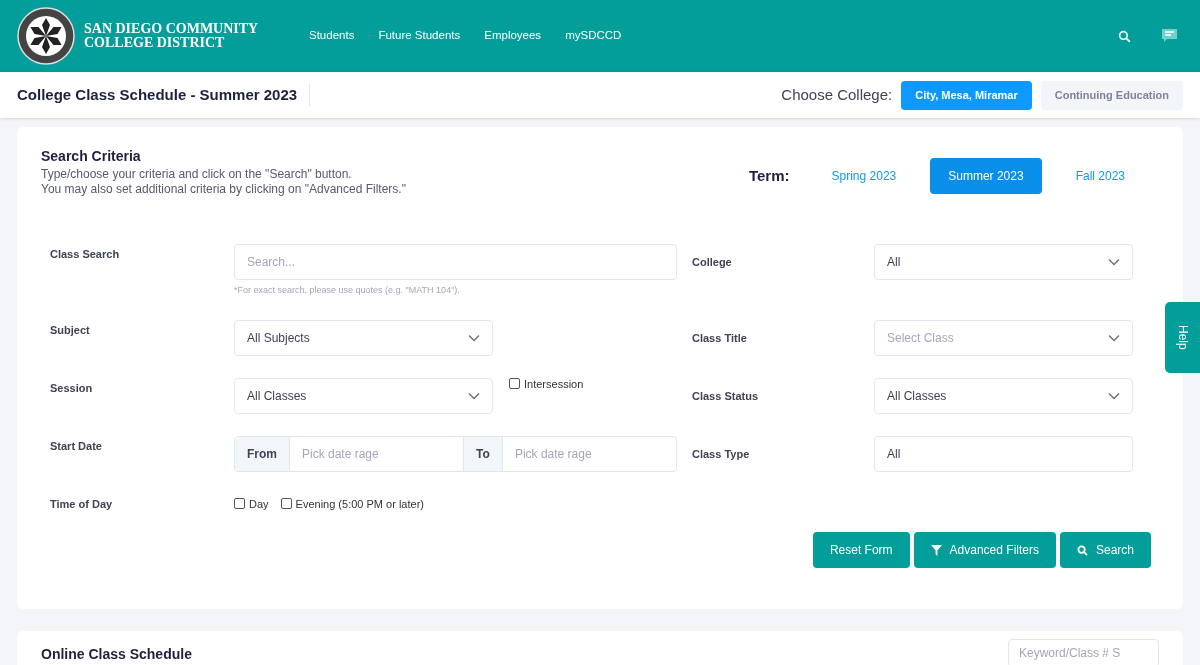  I want to click on term-tab: Fall 2023, so click(1100, 176).